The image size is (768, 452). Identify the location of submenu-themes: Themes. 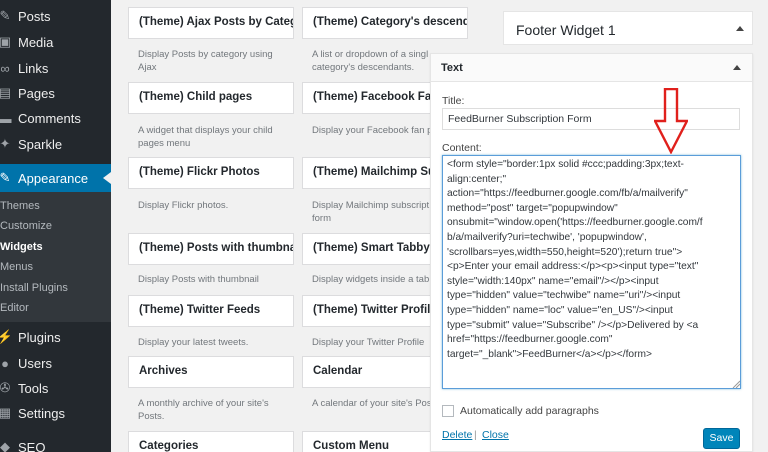
(20, 206).